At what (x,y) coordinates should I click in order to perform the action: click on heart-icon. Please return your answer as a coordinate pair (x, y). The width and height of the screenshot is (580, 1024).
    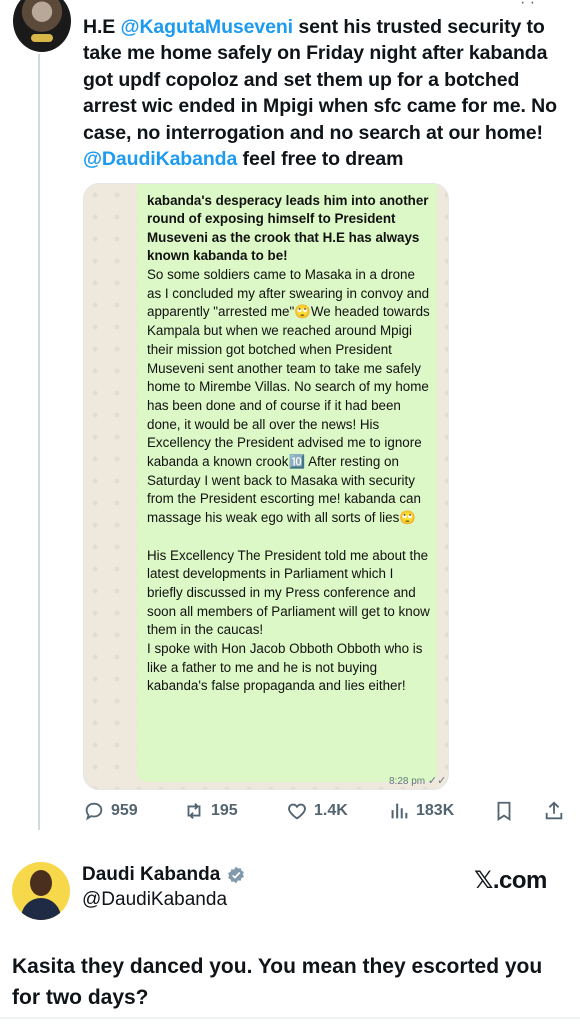
    Looking at the image, I should click on (297, 811).